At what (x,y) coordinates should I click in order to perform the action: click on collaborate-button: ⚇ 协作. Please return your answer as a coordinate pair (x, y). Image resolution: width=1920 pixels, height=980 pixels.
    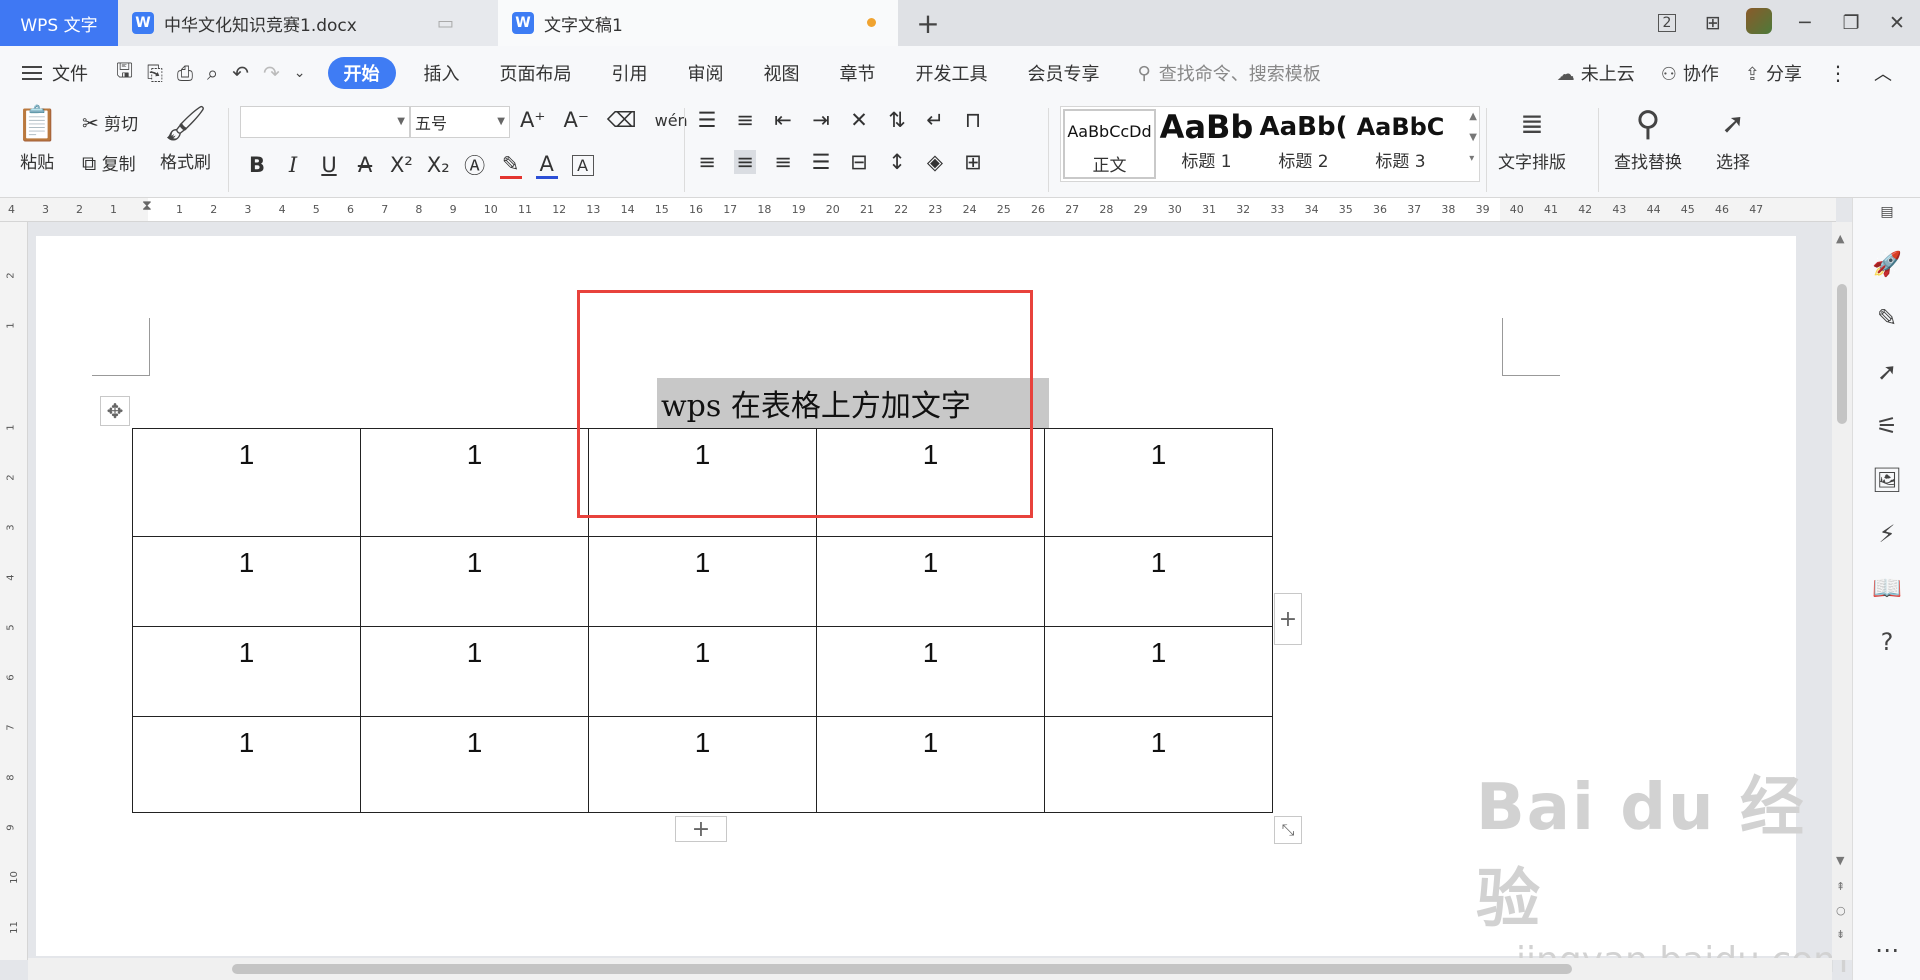
    Looking at the image, I should click on (1690, 73).